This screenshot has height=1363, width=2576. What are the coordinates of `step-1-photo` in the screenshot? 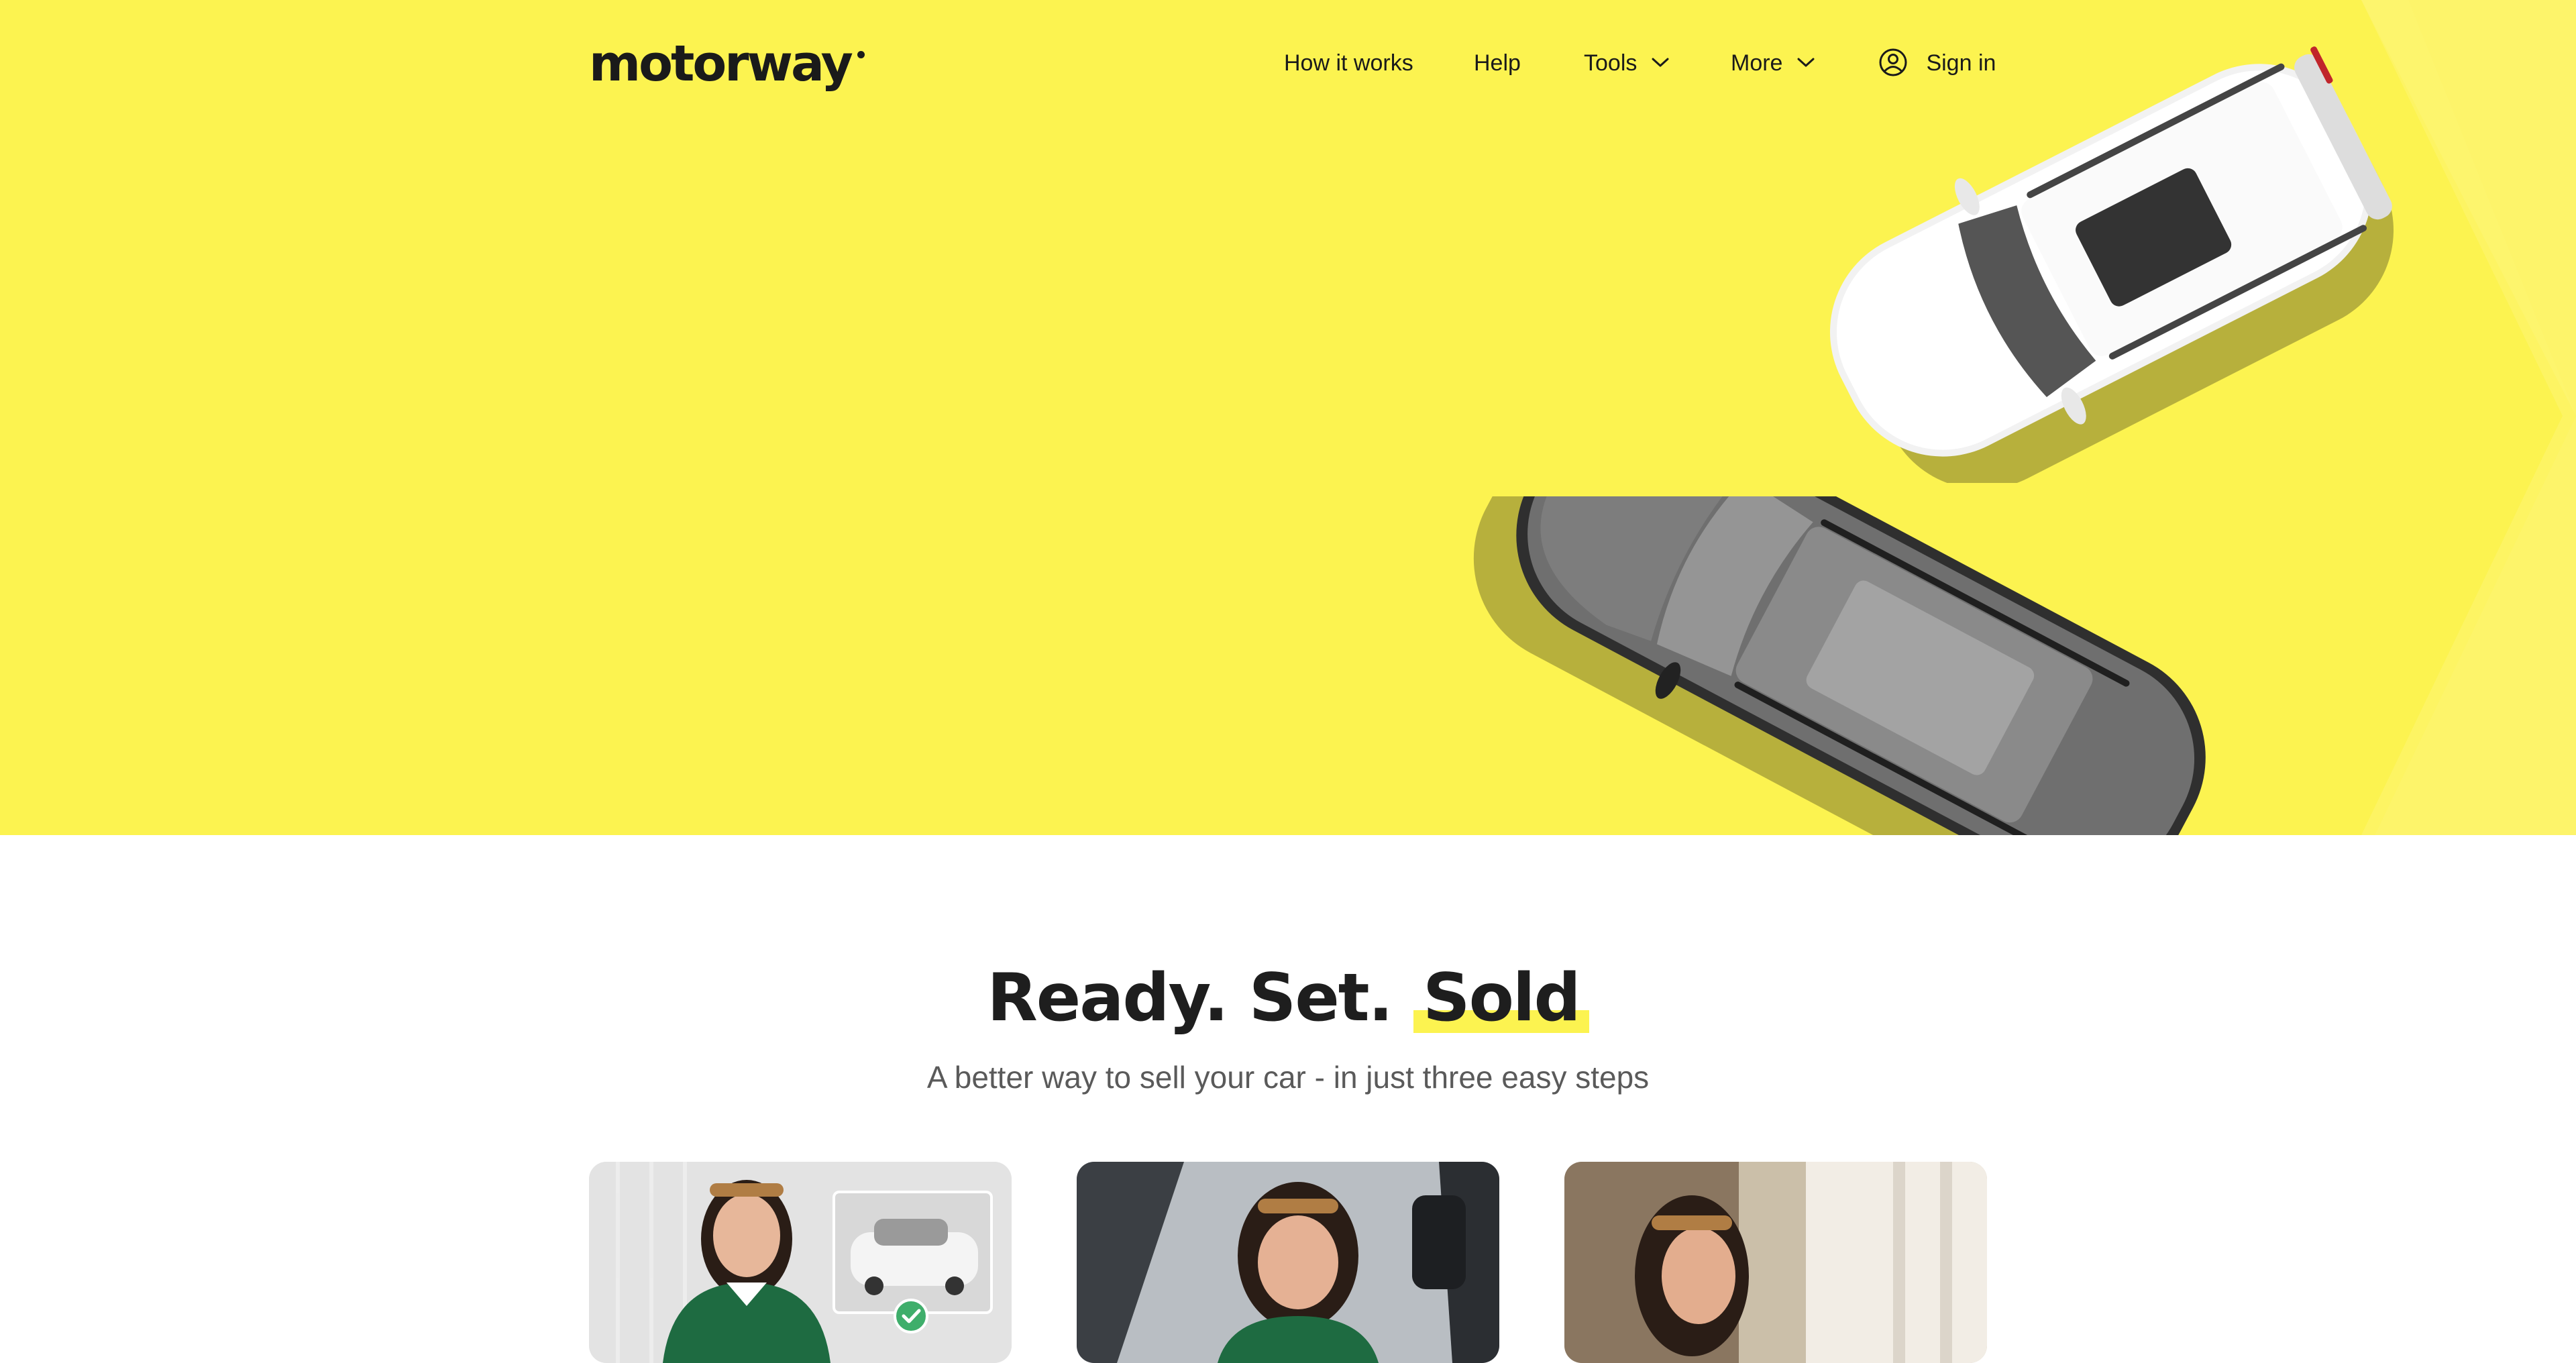 It's located at (800, 1262).